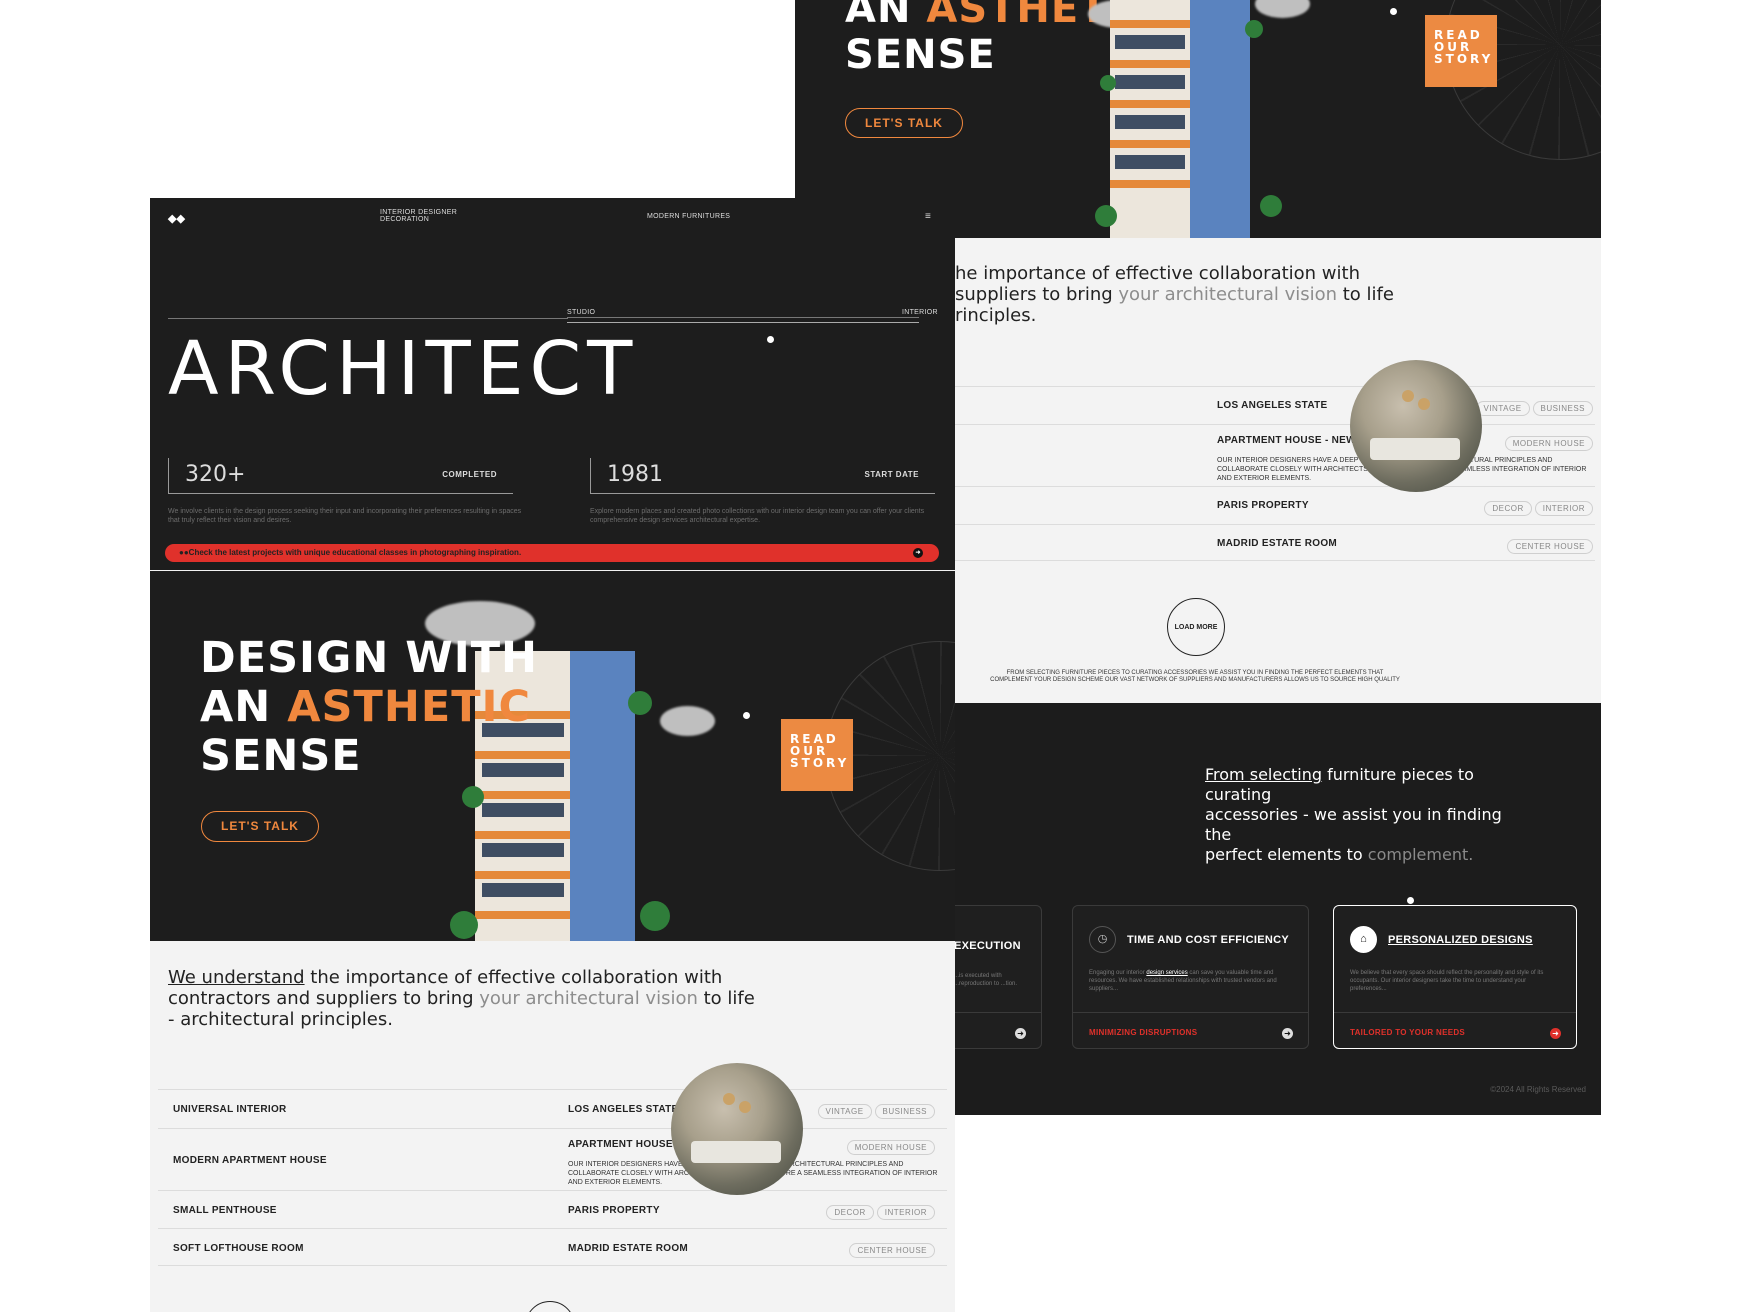 The height and width of the screenshot is (1312, 1750). What do you see at coordinates (1208, 940) in the screenshot?
I see `service-title: TIME AND COST EFFICIENCY` at bounding box center [1208, 940].